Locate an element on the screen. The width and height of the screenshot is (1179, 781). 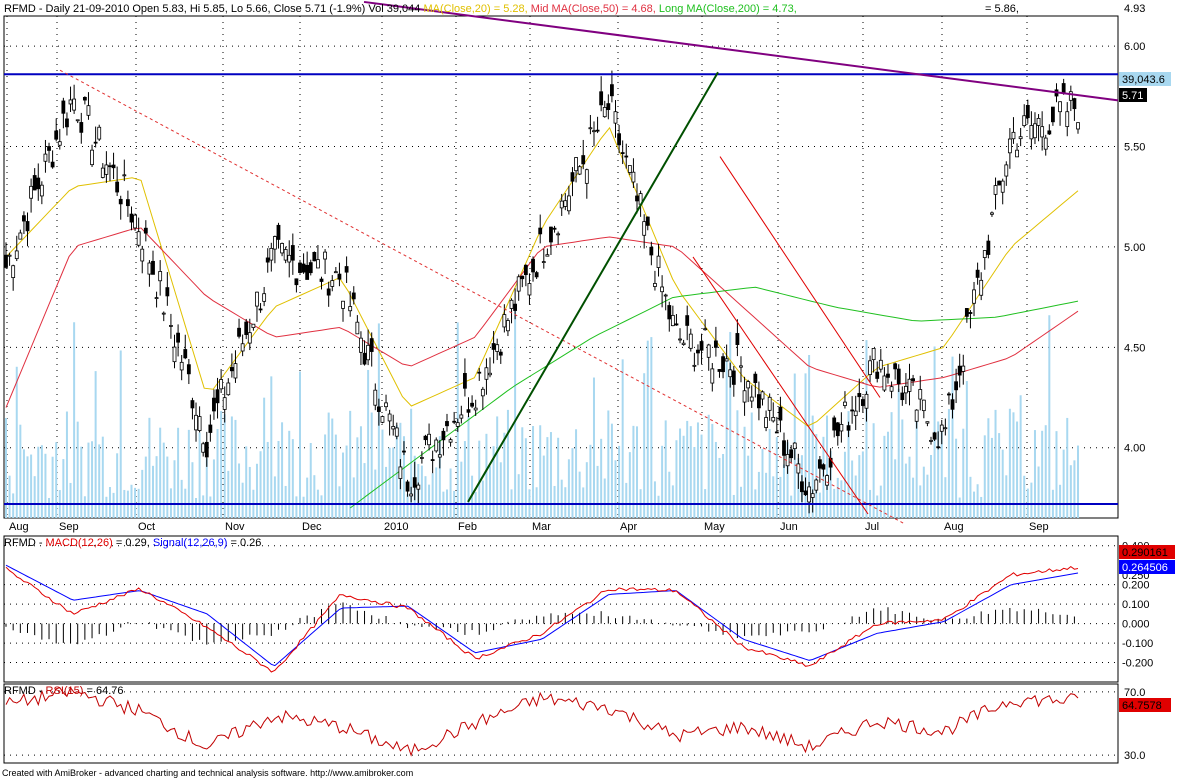
month-label: 2010 is located at coordinates (396, 527).